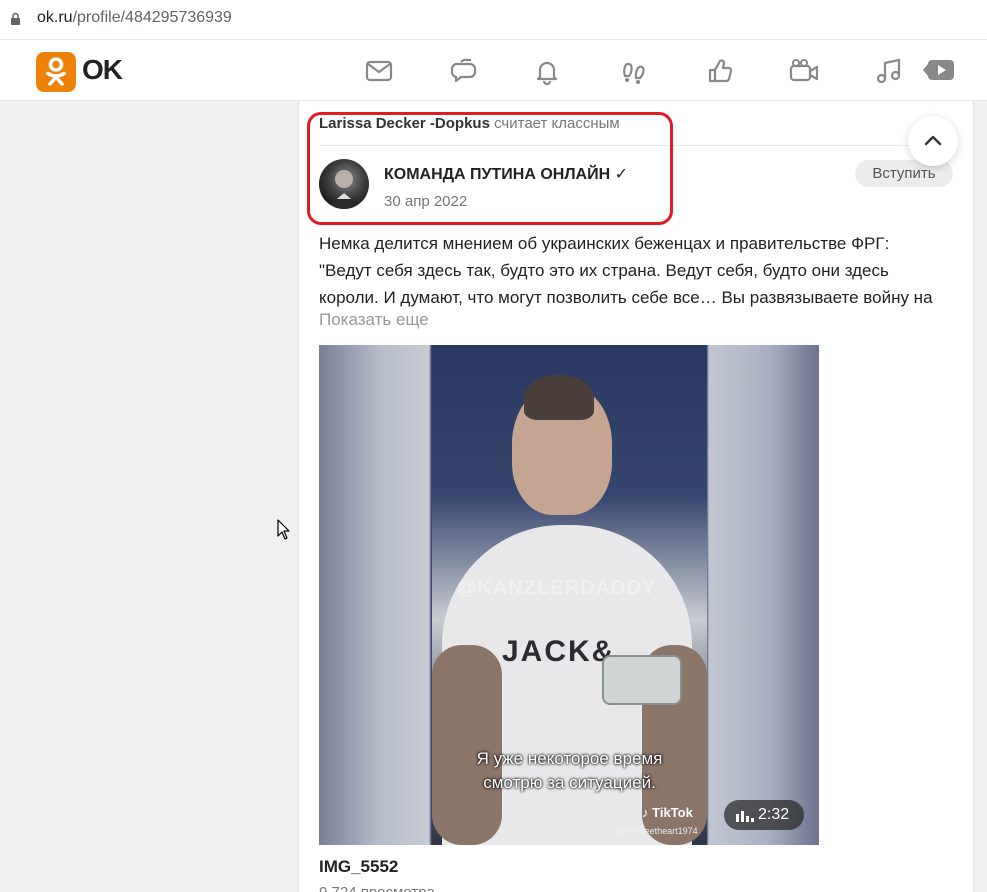 This screenshot has width=987, height=892. I want to click on subtitle-line: Я уже некоторое время, so click(569, 758).